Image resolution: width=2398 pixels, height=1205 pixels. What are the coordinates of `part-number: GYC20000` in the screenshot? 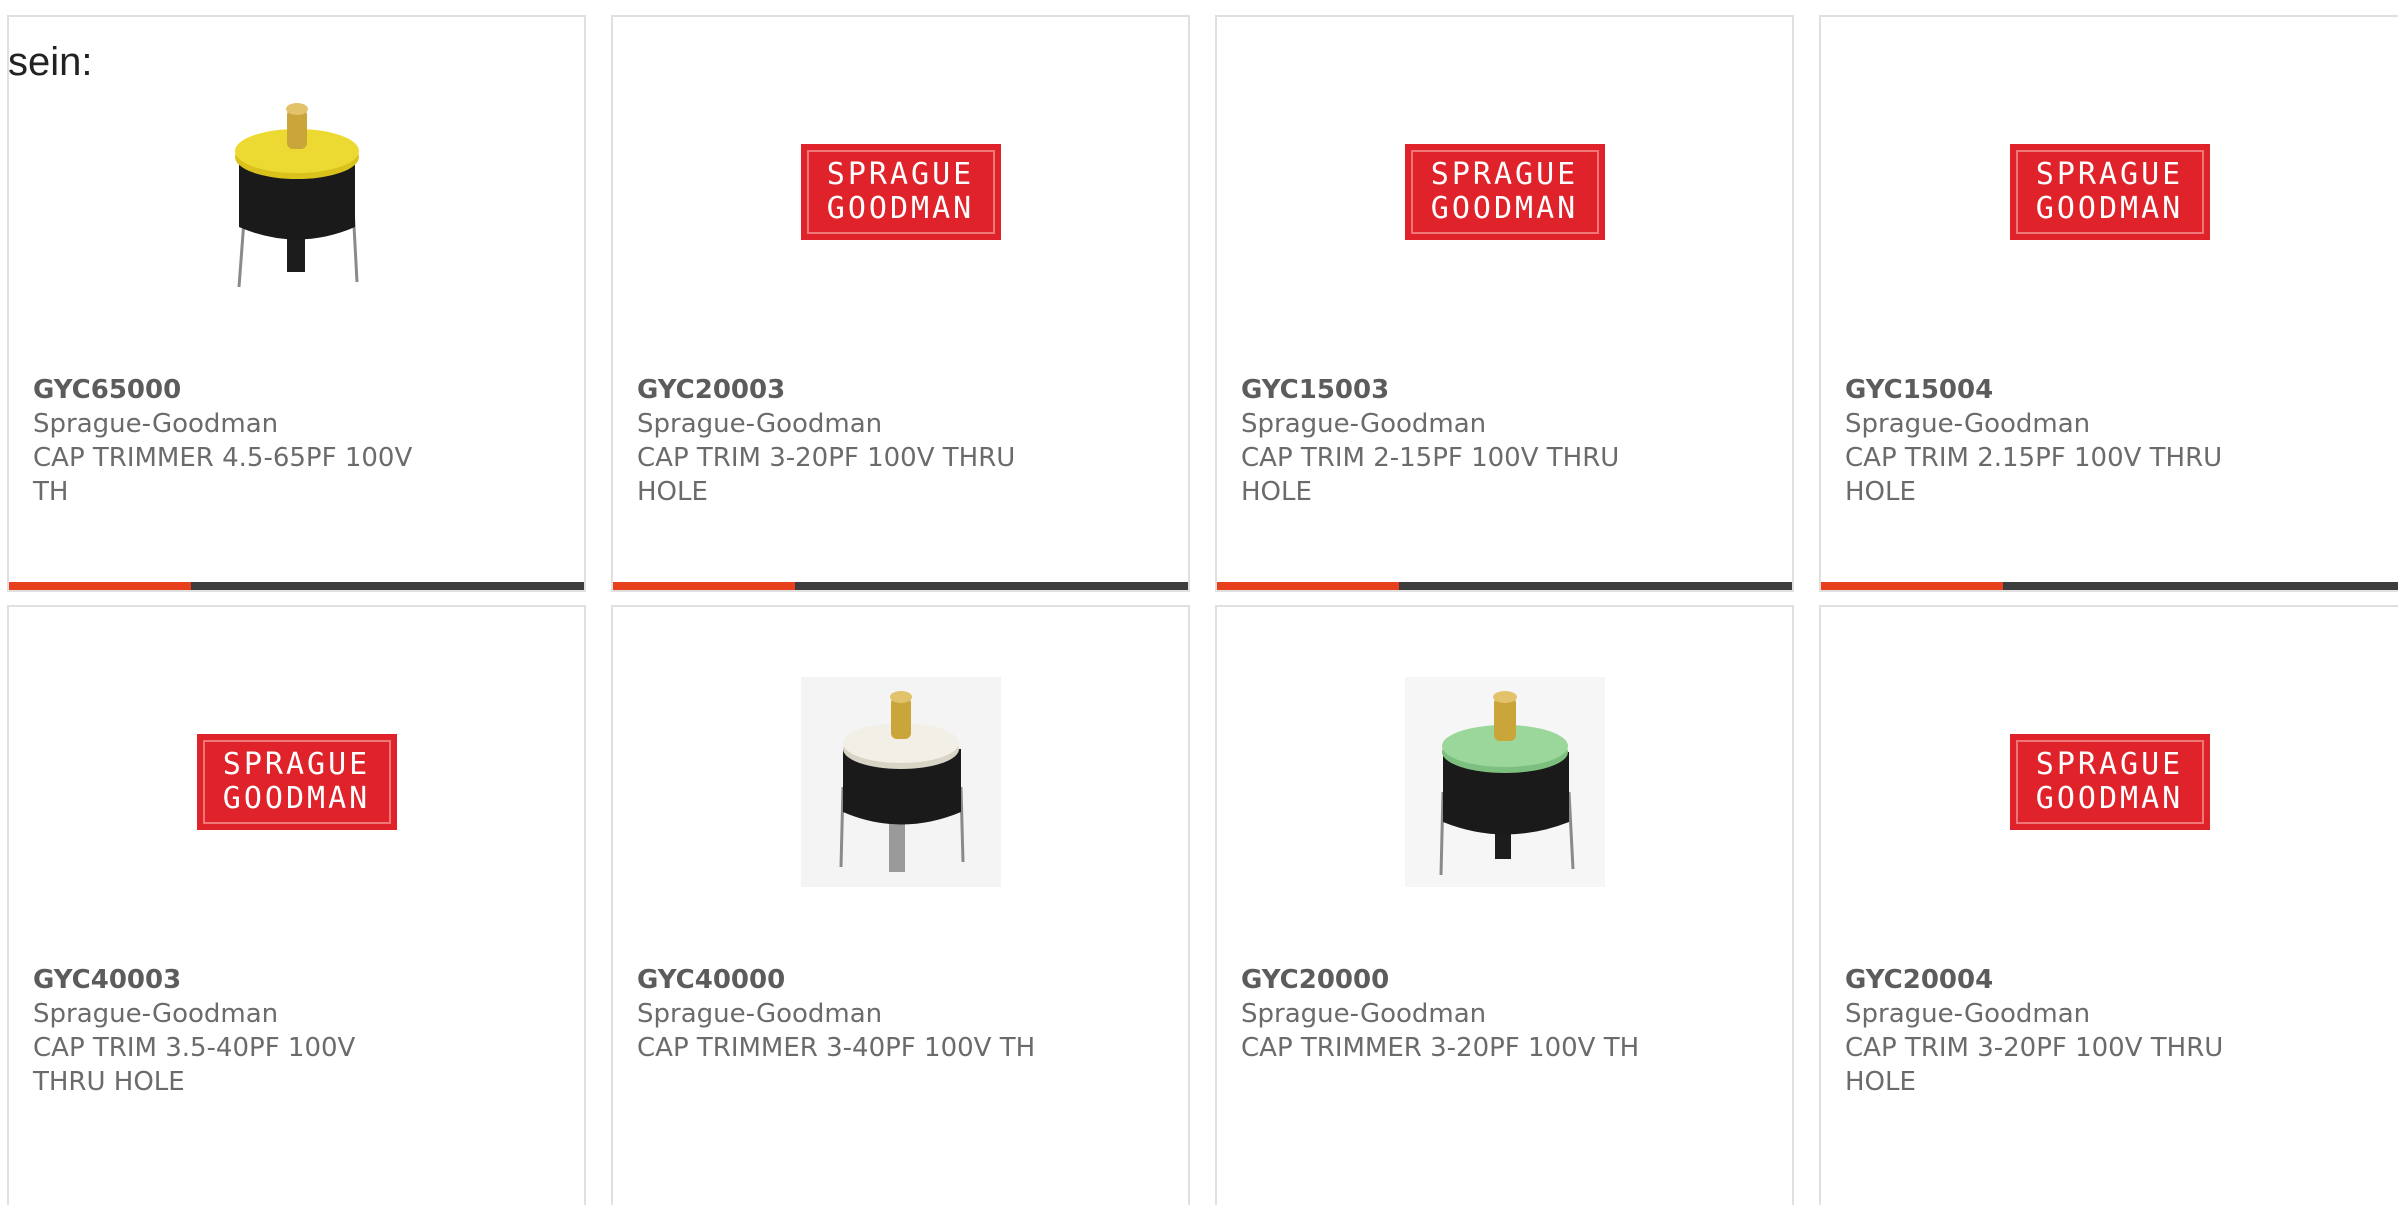 It's located at (1441, 980).